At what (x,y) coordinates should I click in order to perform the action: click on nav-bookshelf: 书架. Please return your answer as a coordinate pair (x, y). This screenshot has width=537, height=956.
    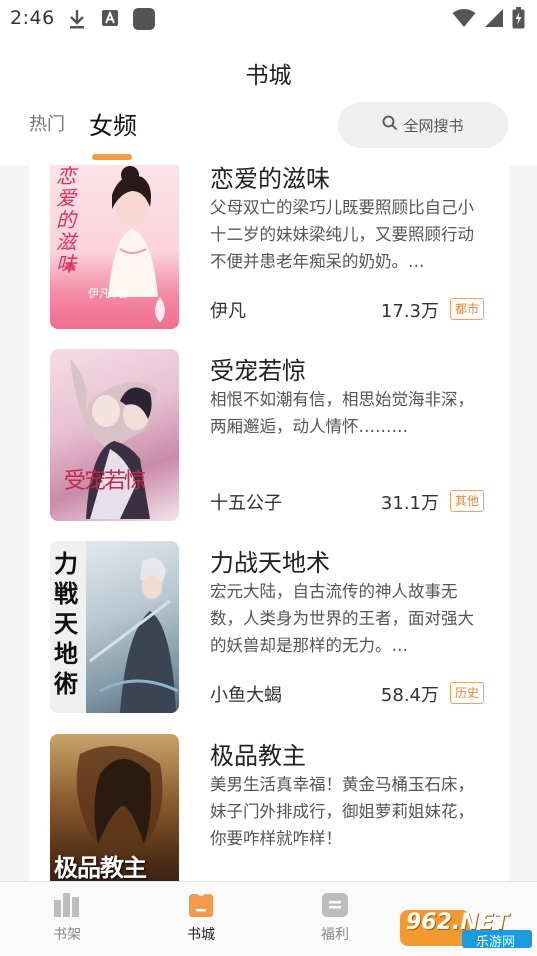
    Looking at the image, I should click on (67, 918).